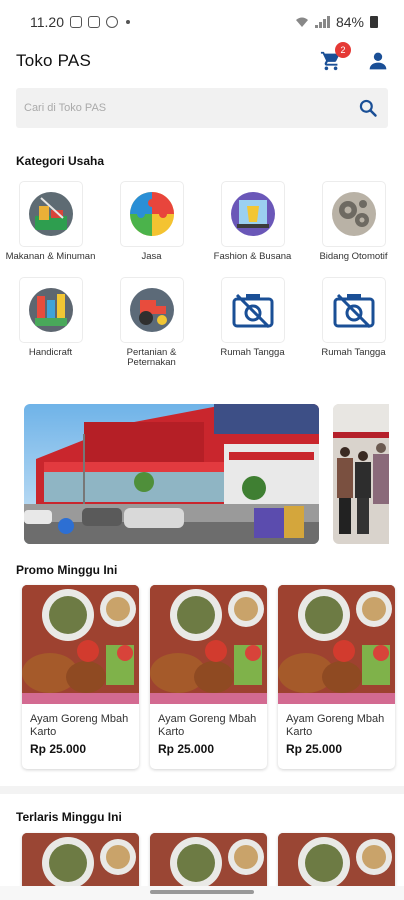 The width and height of the screenshot is (404, 900). What do you see at coordinates (202, 60) in the screenshot?
I see `app-bar: Toko PAS 2` at bounding box center [202, 60].